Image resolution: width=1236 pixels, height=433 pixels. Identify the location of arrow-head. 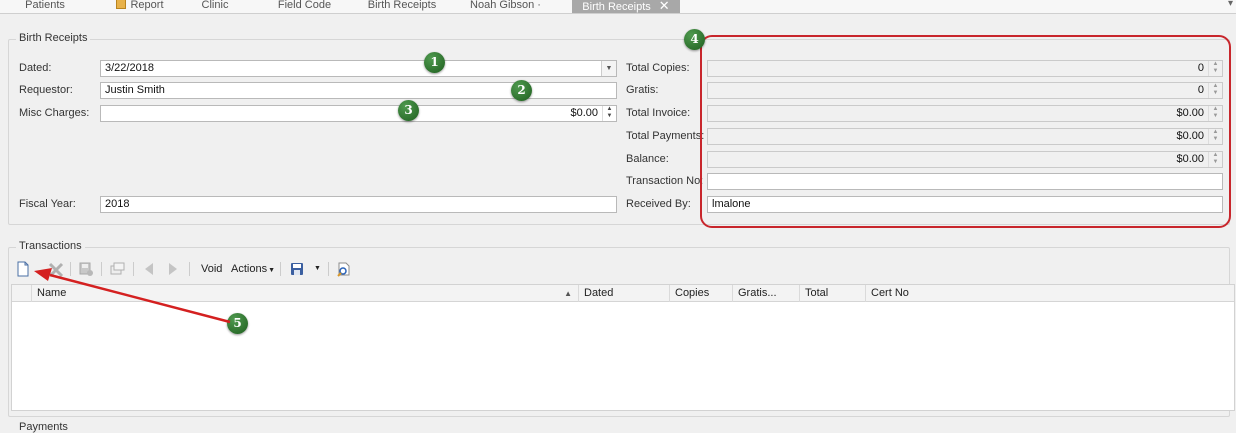
(43, 274).